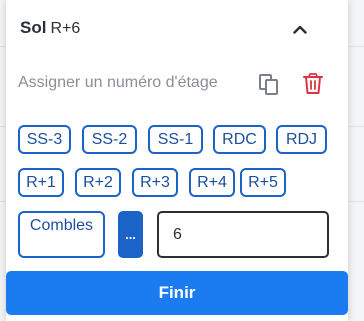  Describe the element at coordinates (44, 139) in the screenshot. I see `floor-chip-ss-3: SS-3` at that location.